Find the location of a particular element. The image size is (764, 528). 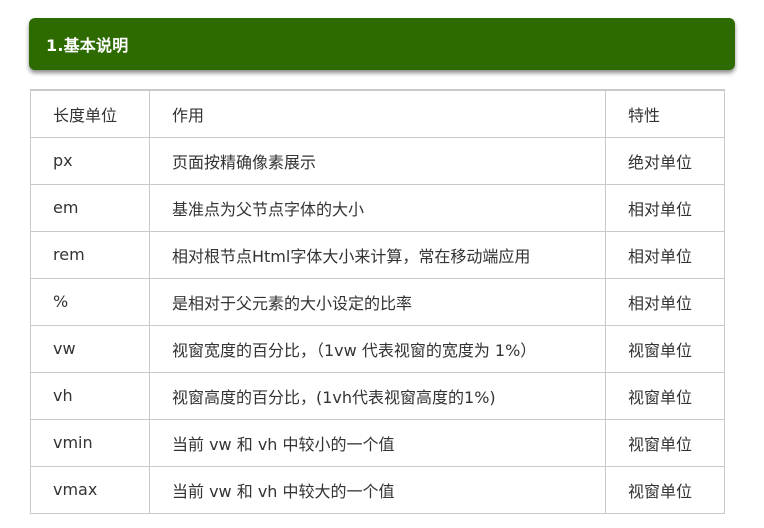

unit-cell: rem is located at coordinates (90, 254).